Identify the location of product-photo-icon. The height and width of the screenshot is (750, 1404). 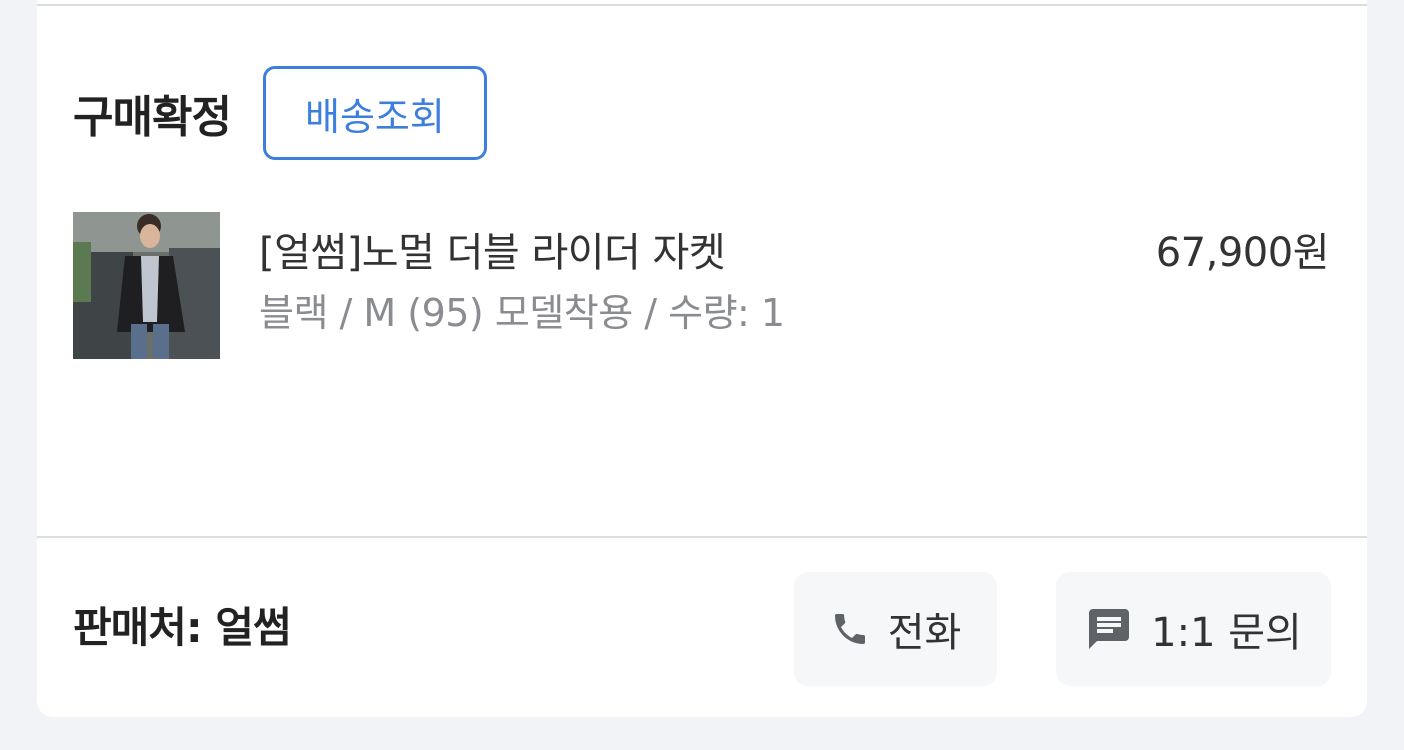
(146, 285).